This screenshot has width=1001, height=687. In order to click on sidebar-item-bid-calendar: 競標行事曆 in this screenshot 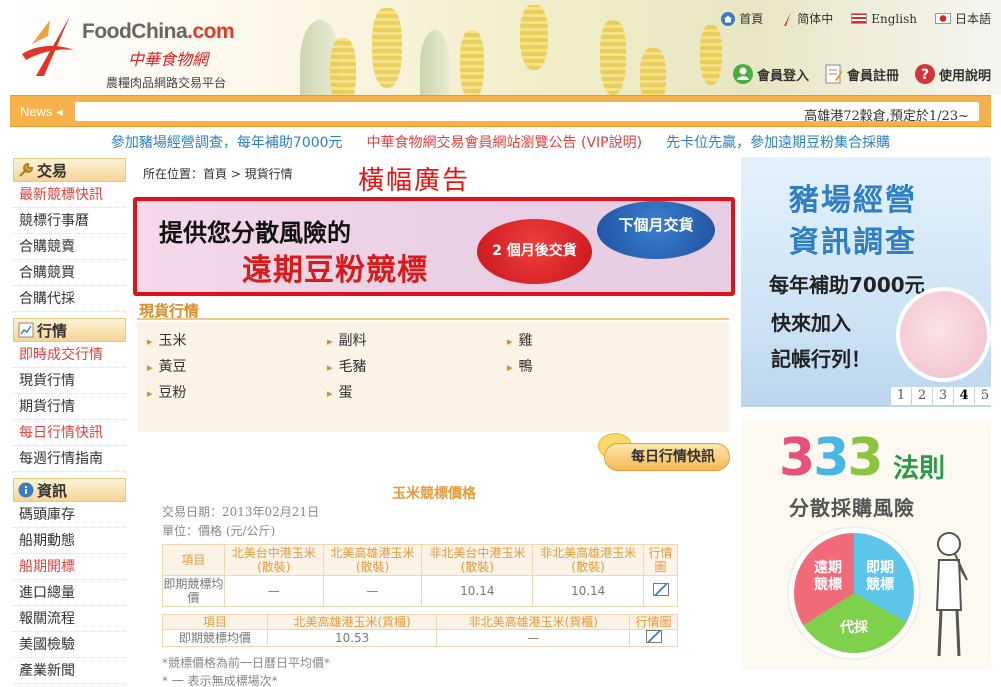, I will do `click(69, 221)`.